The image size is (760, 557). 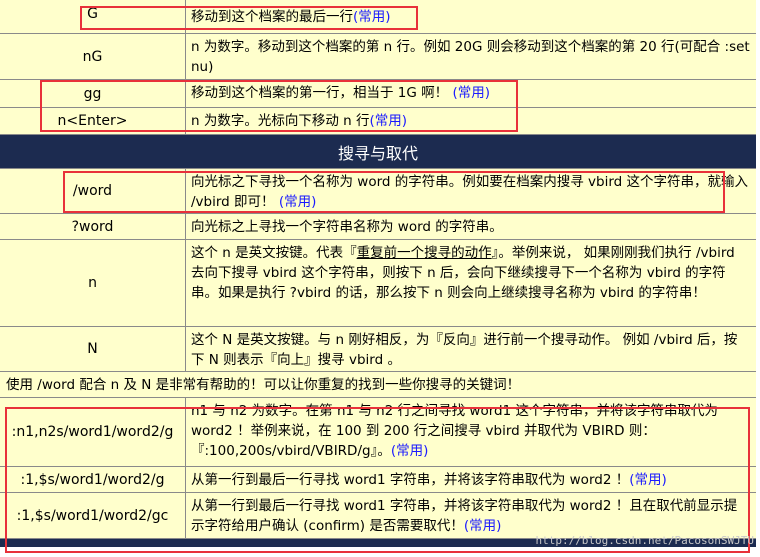 I want to click on command-cell: N, so click(x=93, y=349).